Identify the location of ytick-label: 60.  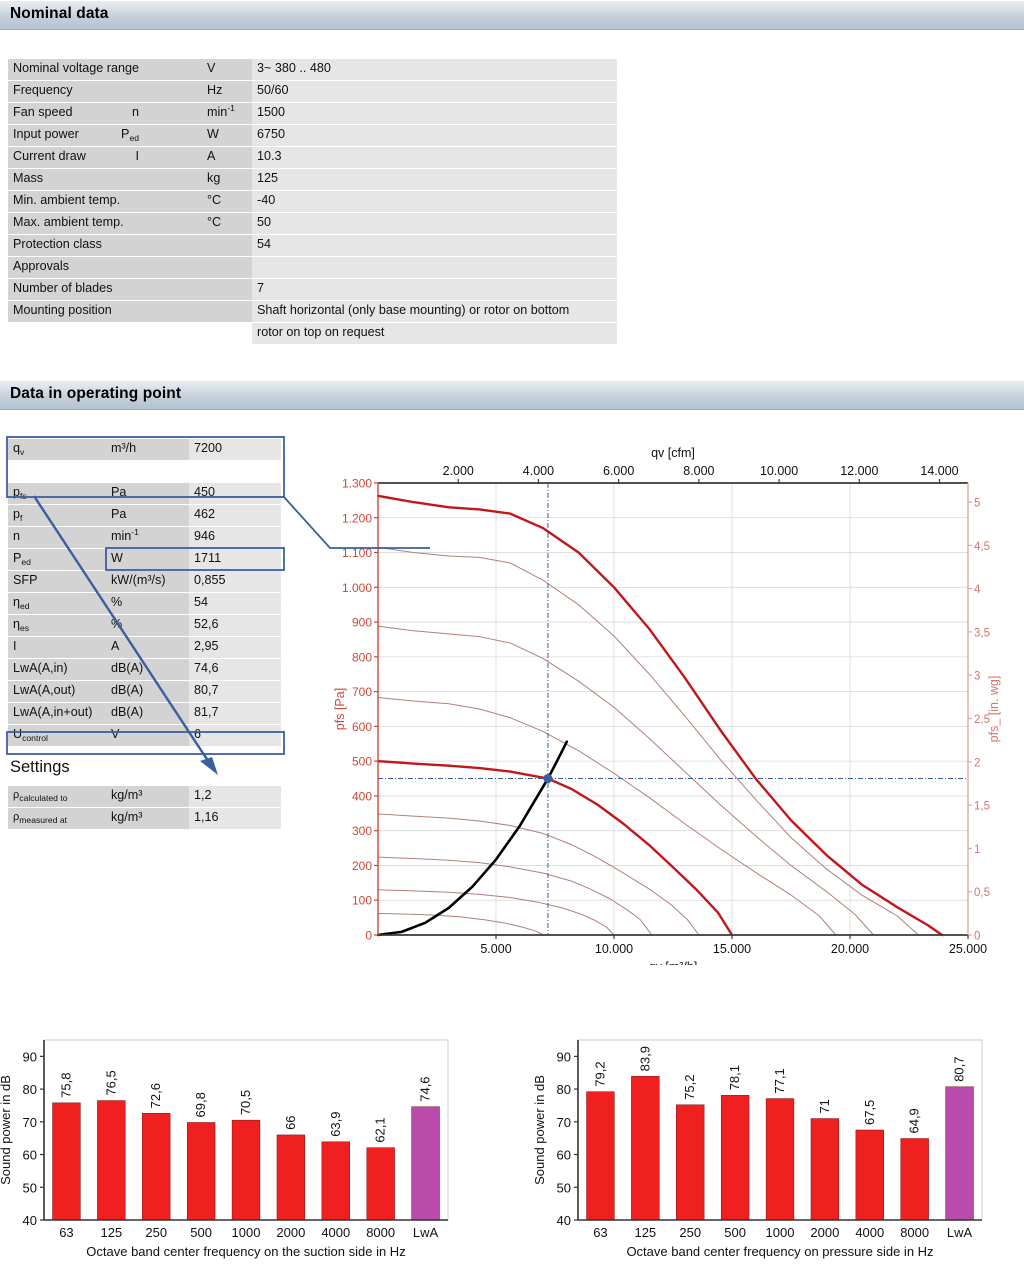
(564, 1155).